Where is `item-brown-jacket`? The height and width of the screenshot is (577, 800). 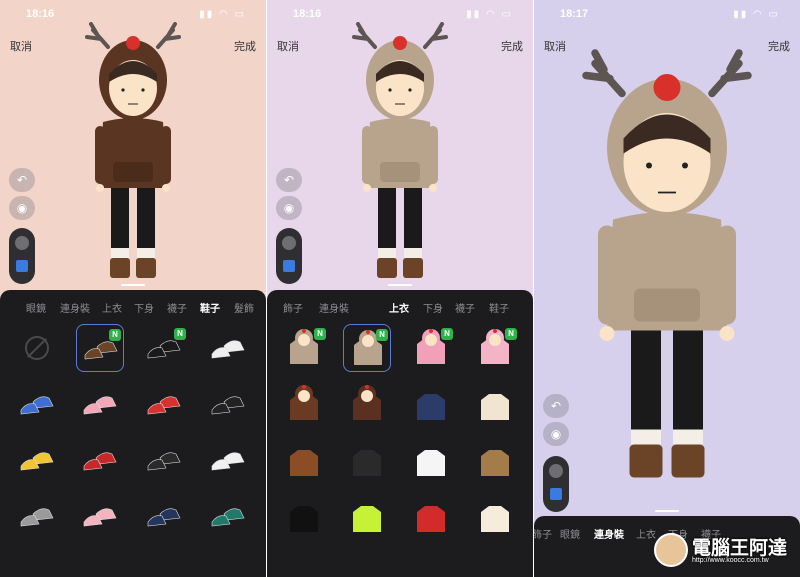 item-brown-jacket is located at coordinates (495, 460).